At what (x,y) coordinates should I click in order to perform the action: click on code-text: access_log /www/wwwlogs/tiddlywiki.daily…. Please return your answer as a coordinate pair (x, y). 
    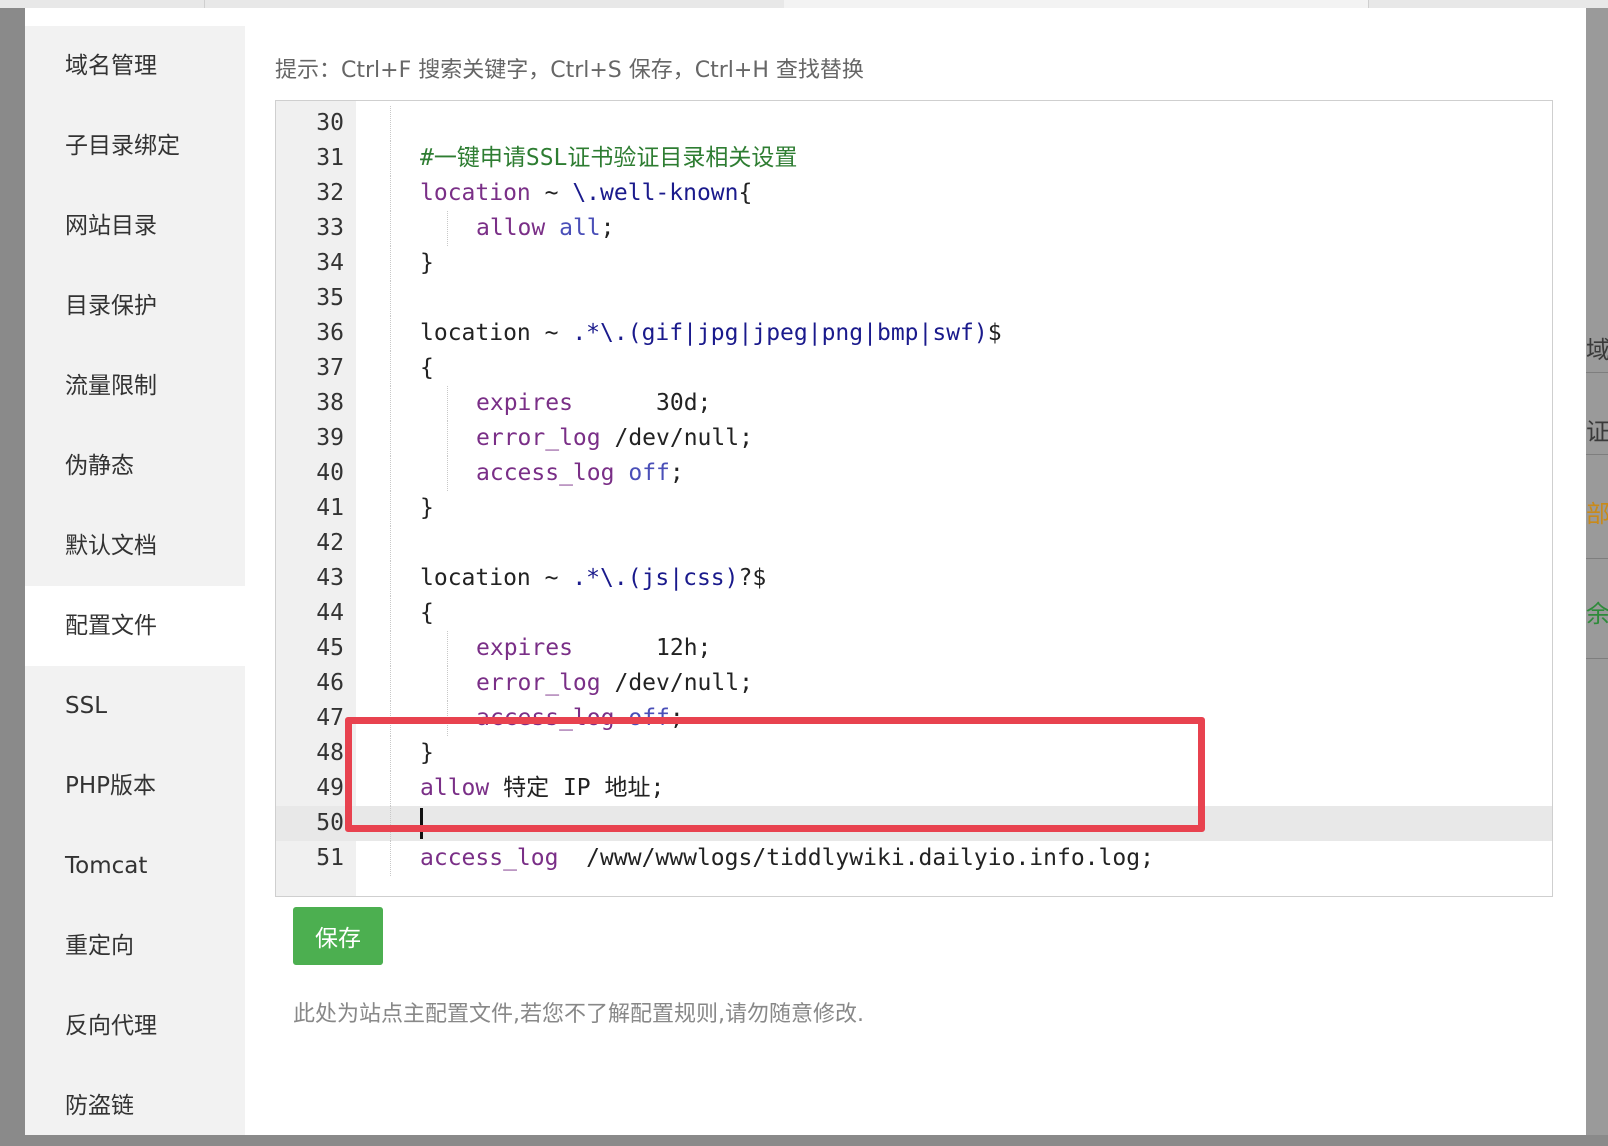
    Looking at the image, I should click on (787, 858).